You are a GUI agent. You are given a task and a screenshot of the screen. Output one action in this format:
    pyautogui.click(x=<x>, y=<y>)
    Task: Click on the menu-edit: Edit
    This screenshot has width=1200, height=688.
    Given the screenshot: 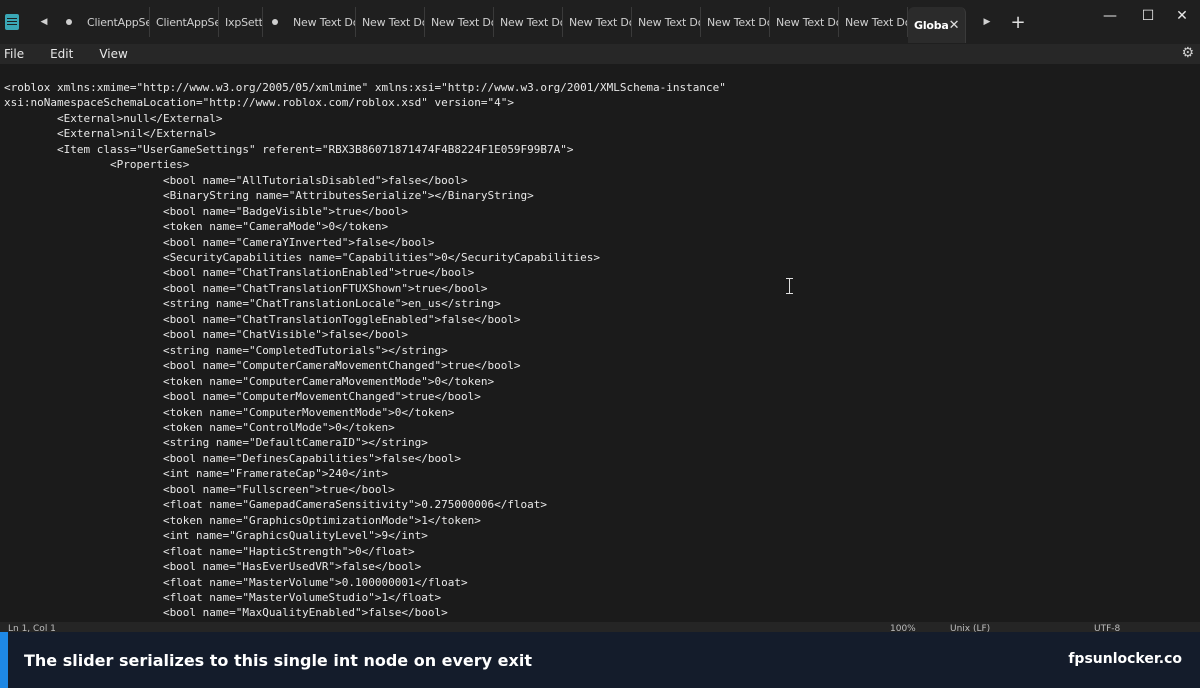 What is the action you would take?
    pyautogui.click(x=61, y=54)
    